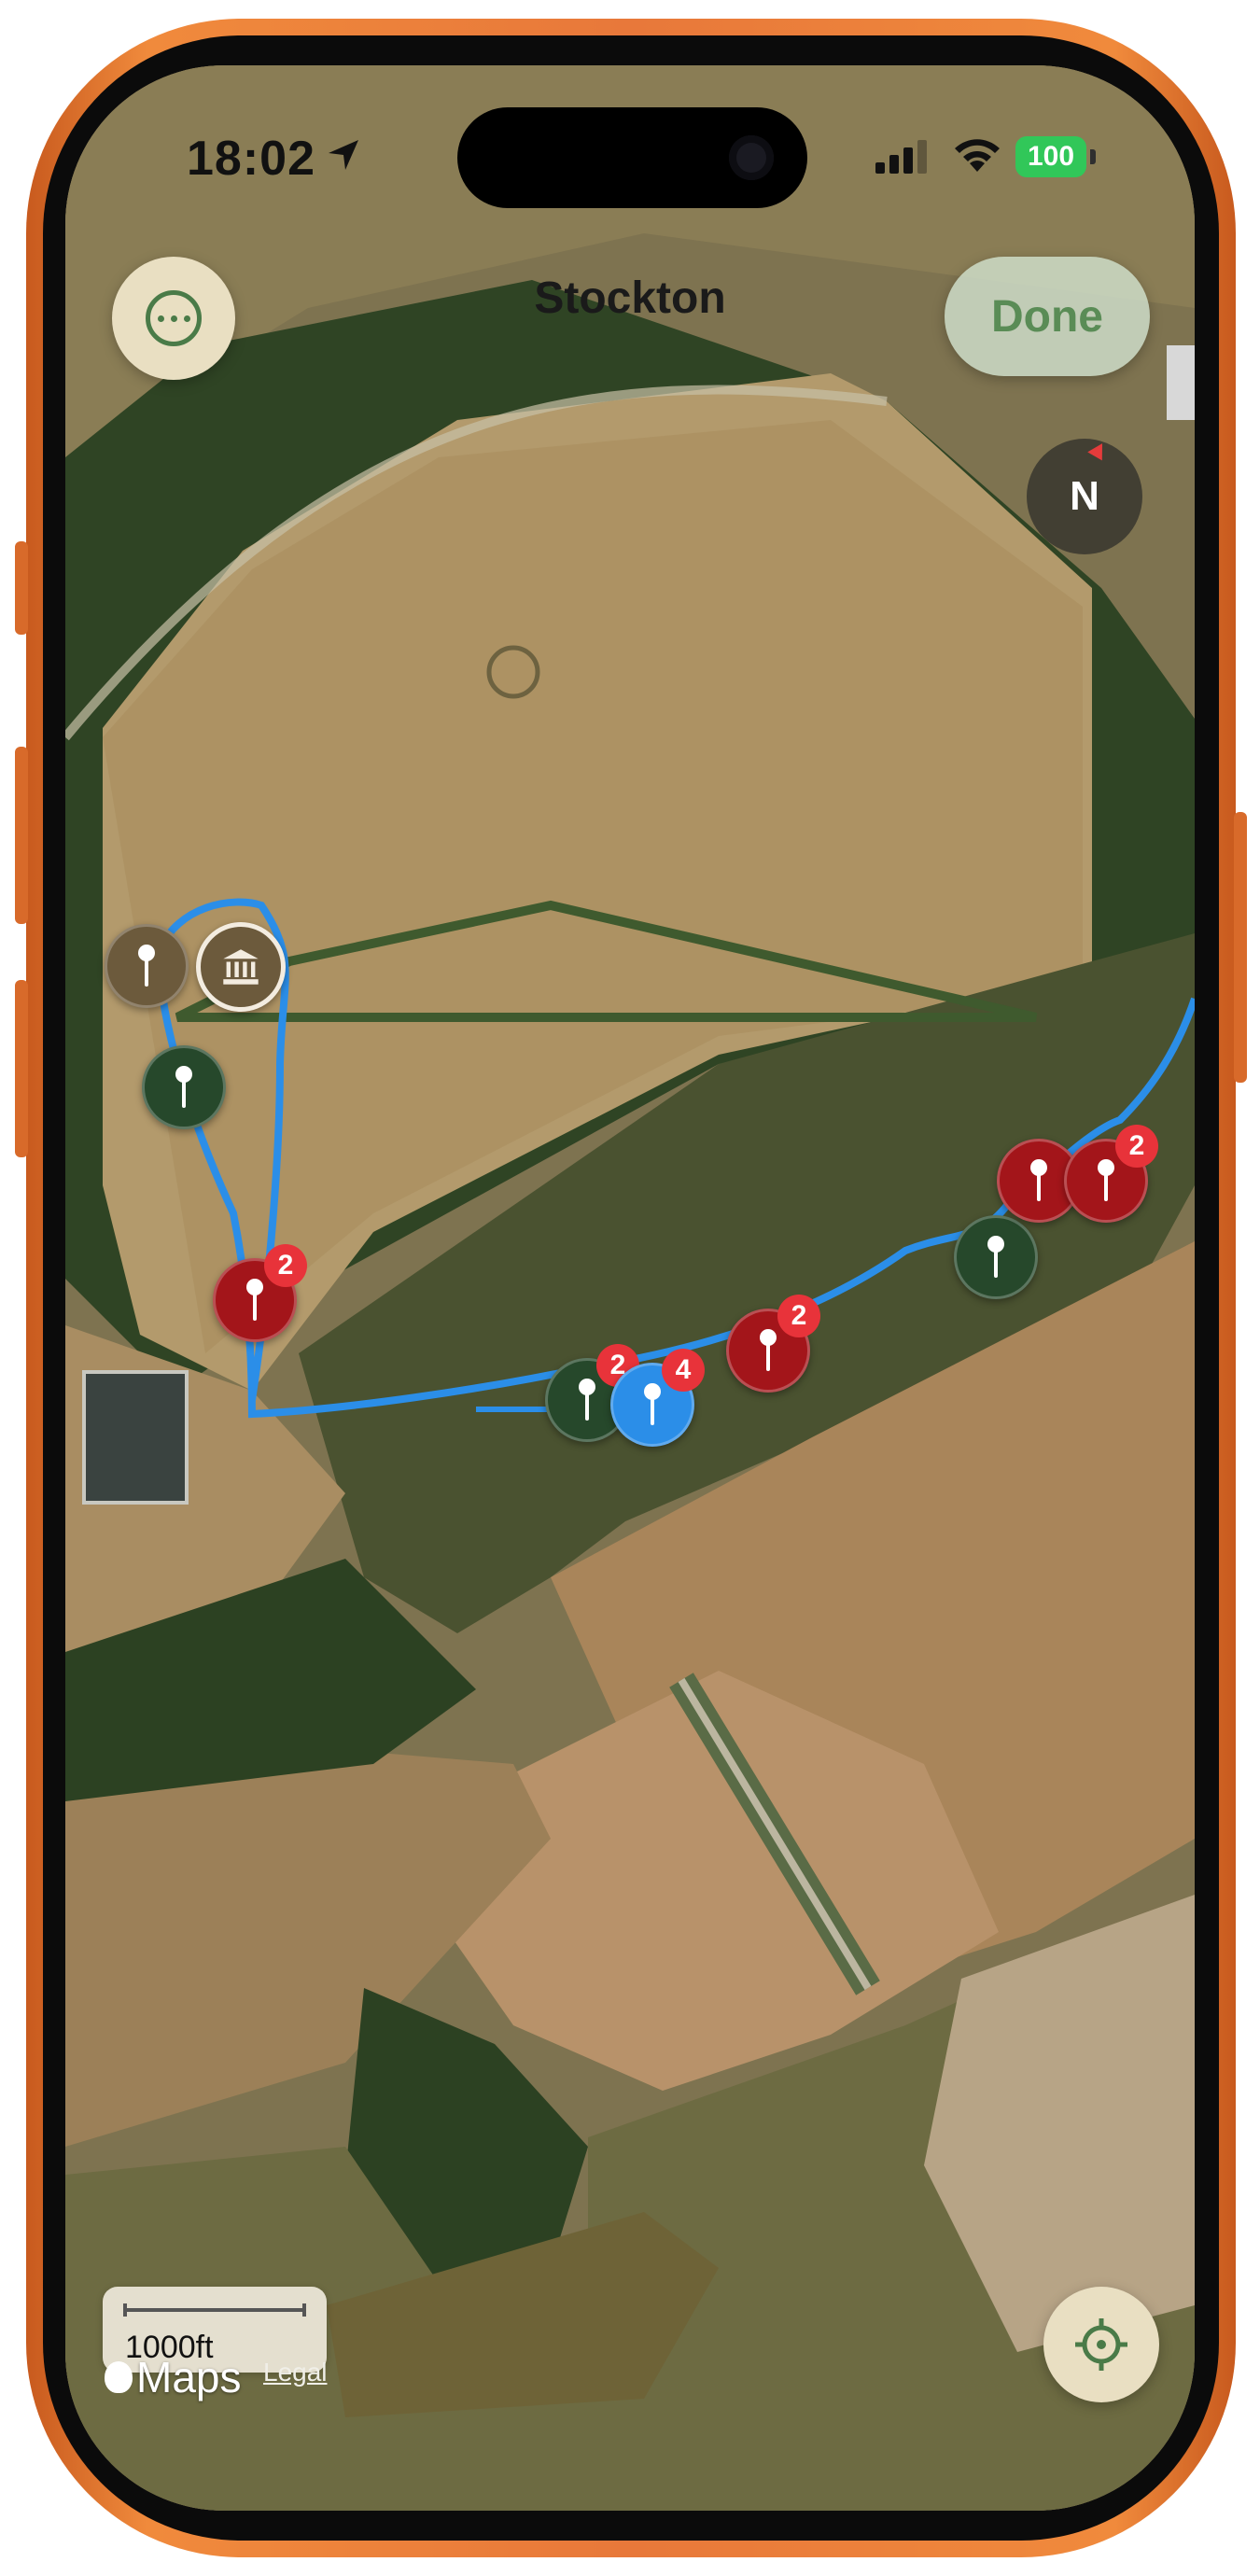 Image resolution: width=1260 pixels, height=2576 pixels. I want to click on legal-link: Legal, so click(295, 2372).